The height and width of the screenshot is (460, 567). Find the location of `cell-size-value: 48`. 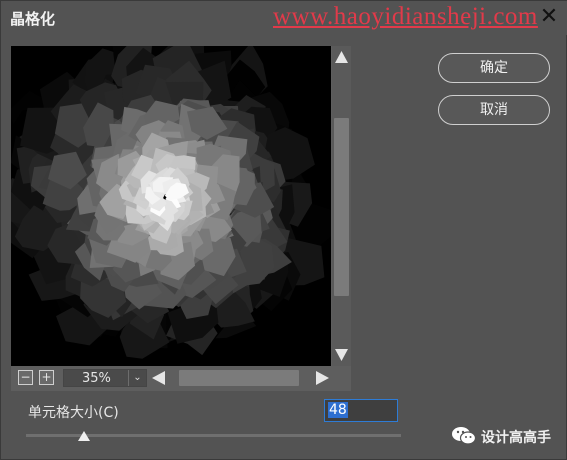

cell-size-value: 48 is located at coordinates (338, 410).